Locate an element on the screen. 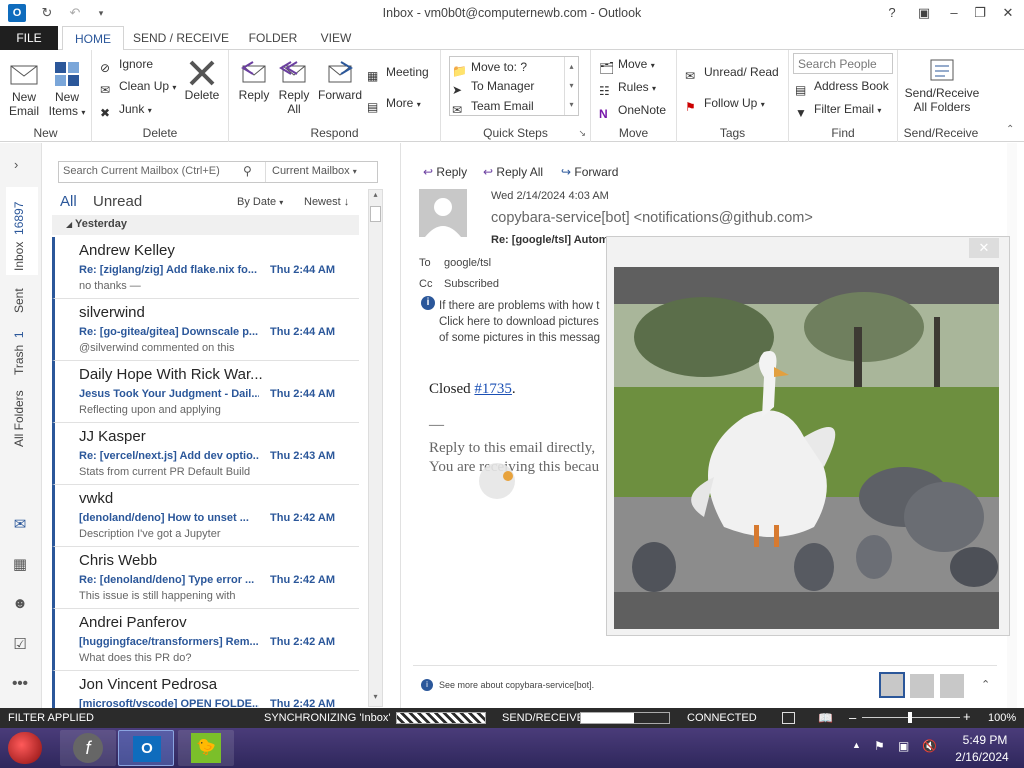  reply-button: Reply is located at coordinates (254, 80).